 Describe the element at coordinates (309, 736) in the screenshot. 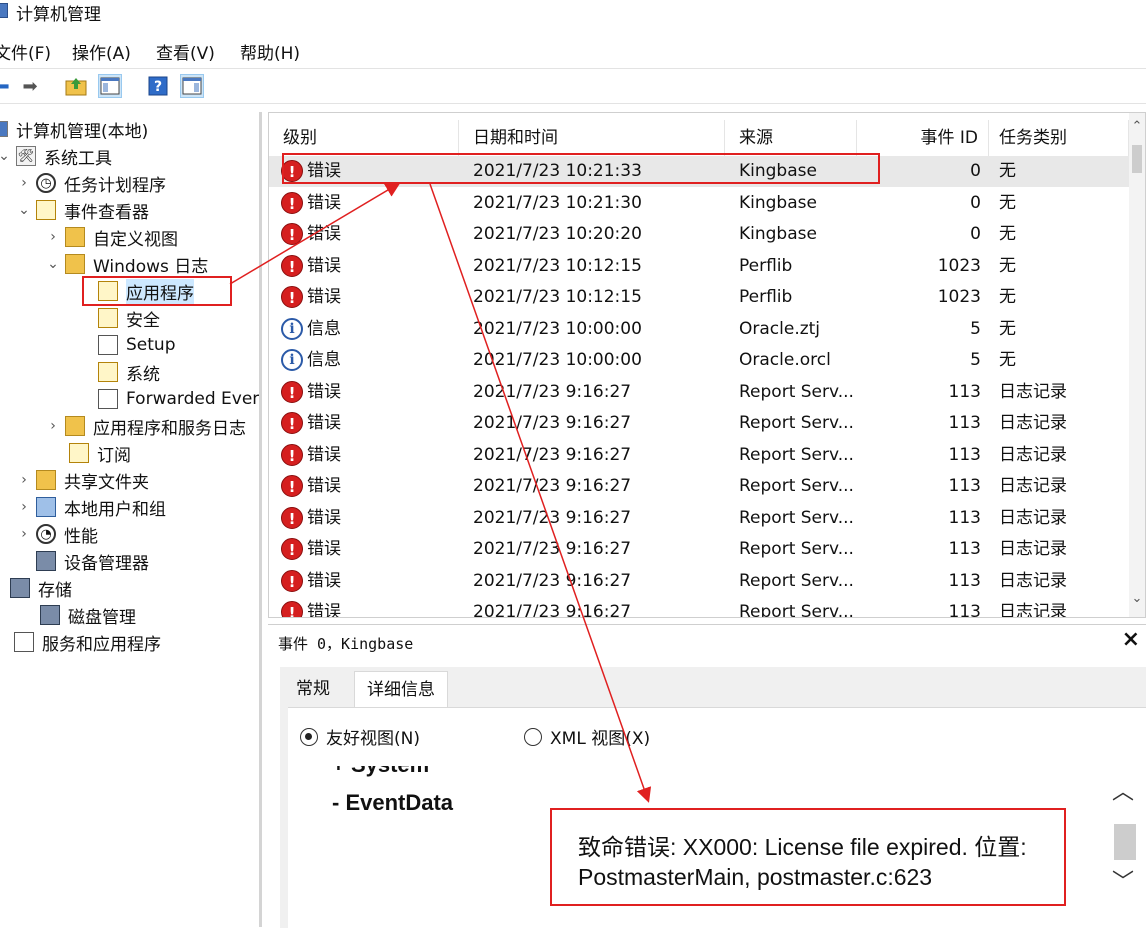

I see `radio-checked-icon` at that location.